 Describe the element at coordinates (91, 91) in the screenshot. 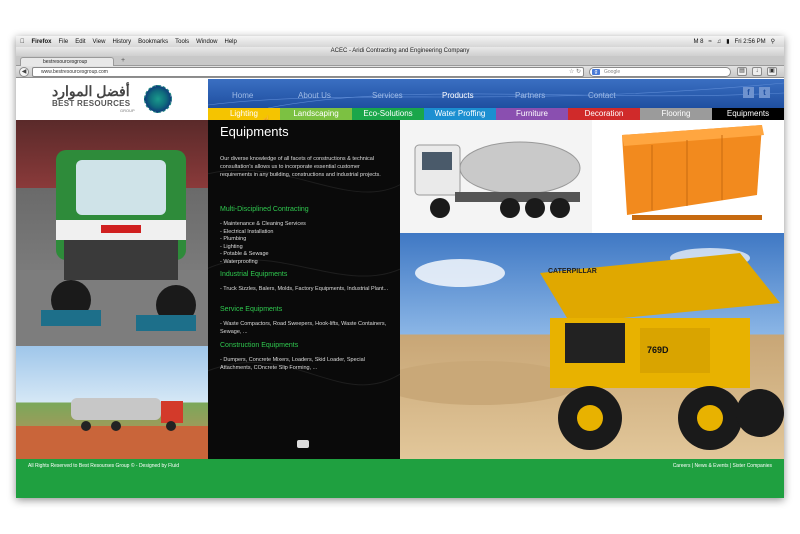

I see `logo-arabic-text: أفضل الموارد` at that location.